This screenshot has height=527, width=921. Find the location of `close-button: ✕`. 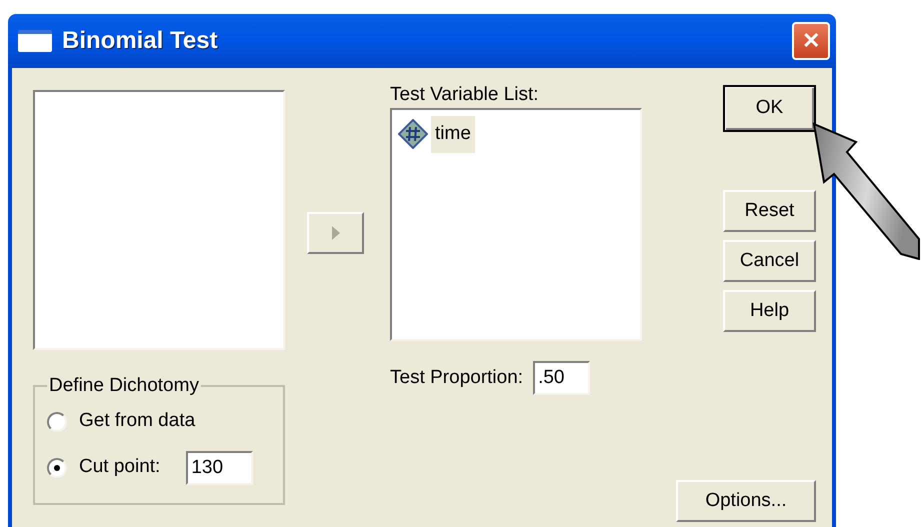

close-button: ✕ is located at coordinates (811, 41).